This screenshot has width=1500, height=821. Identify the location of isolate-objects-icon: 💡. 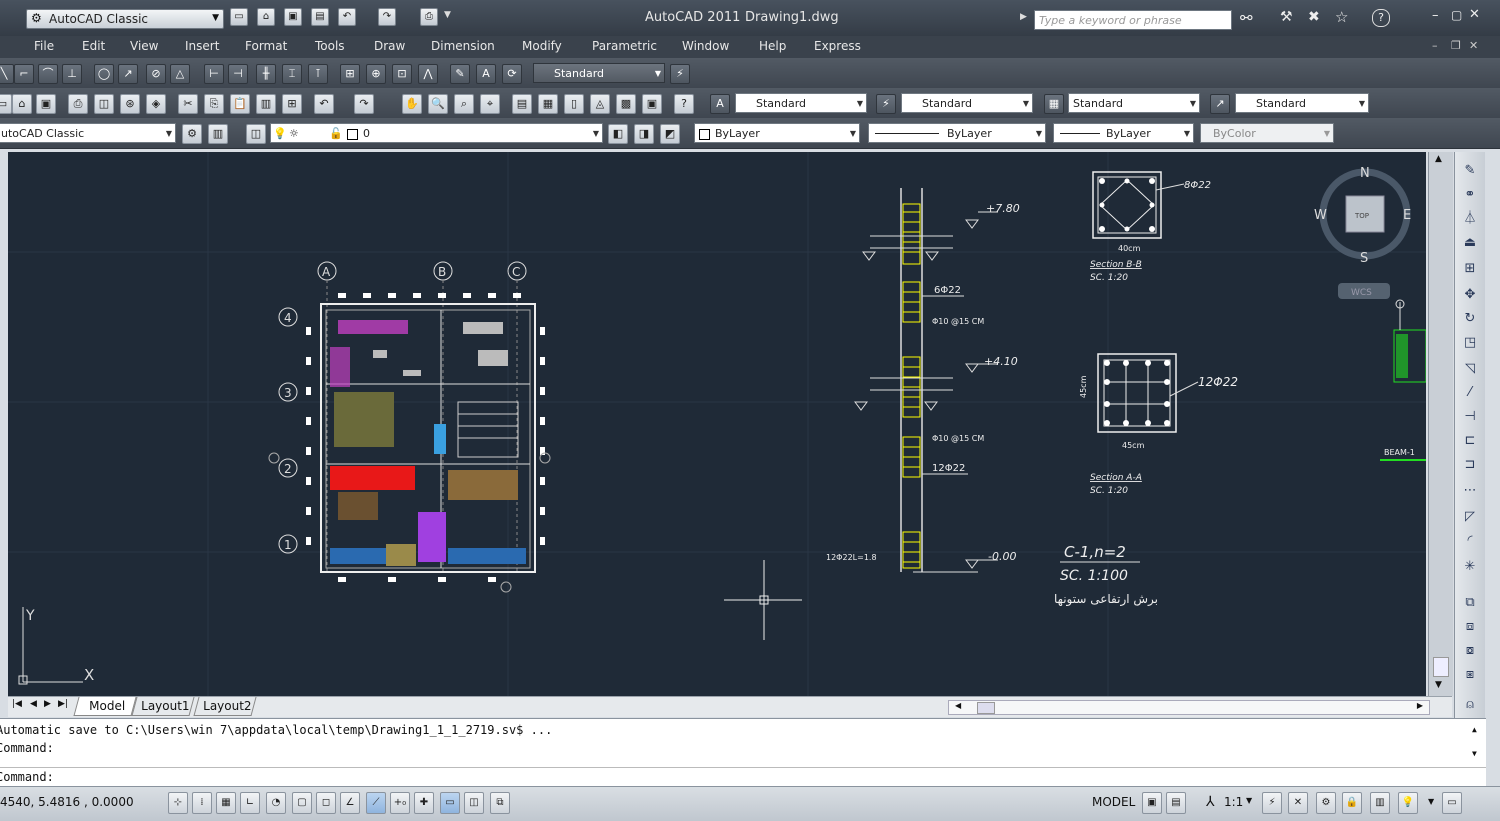
(1408, 803).